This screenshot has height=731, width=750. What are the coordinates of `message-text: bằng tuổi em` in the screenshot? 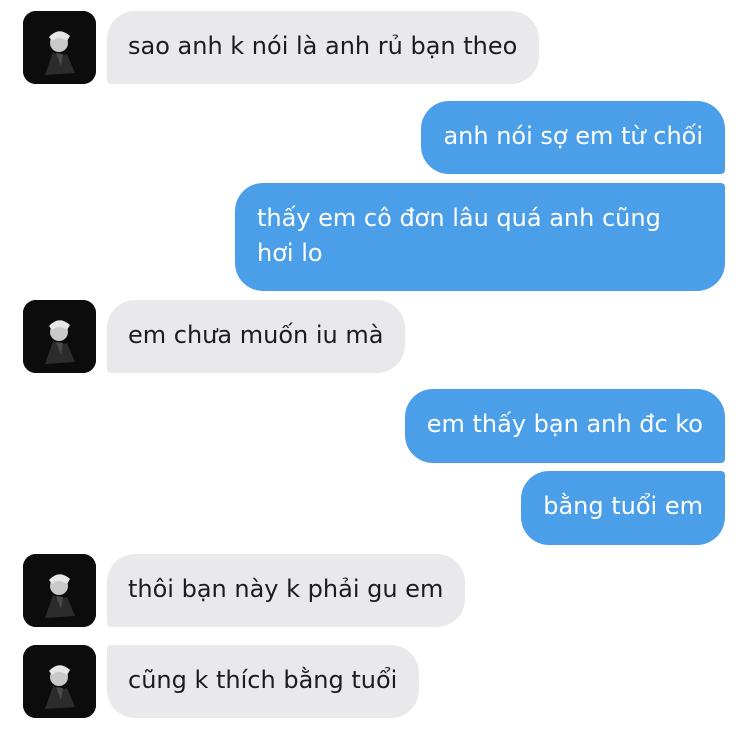 It's located at (623, 506).